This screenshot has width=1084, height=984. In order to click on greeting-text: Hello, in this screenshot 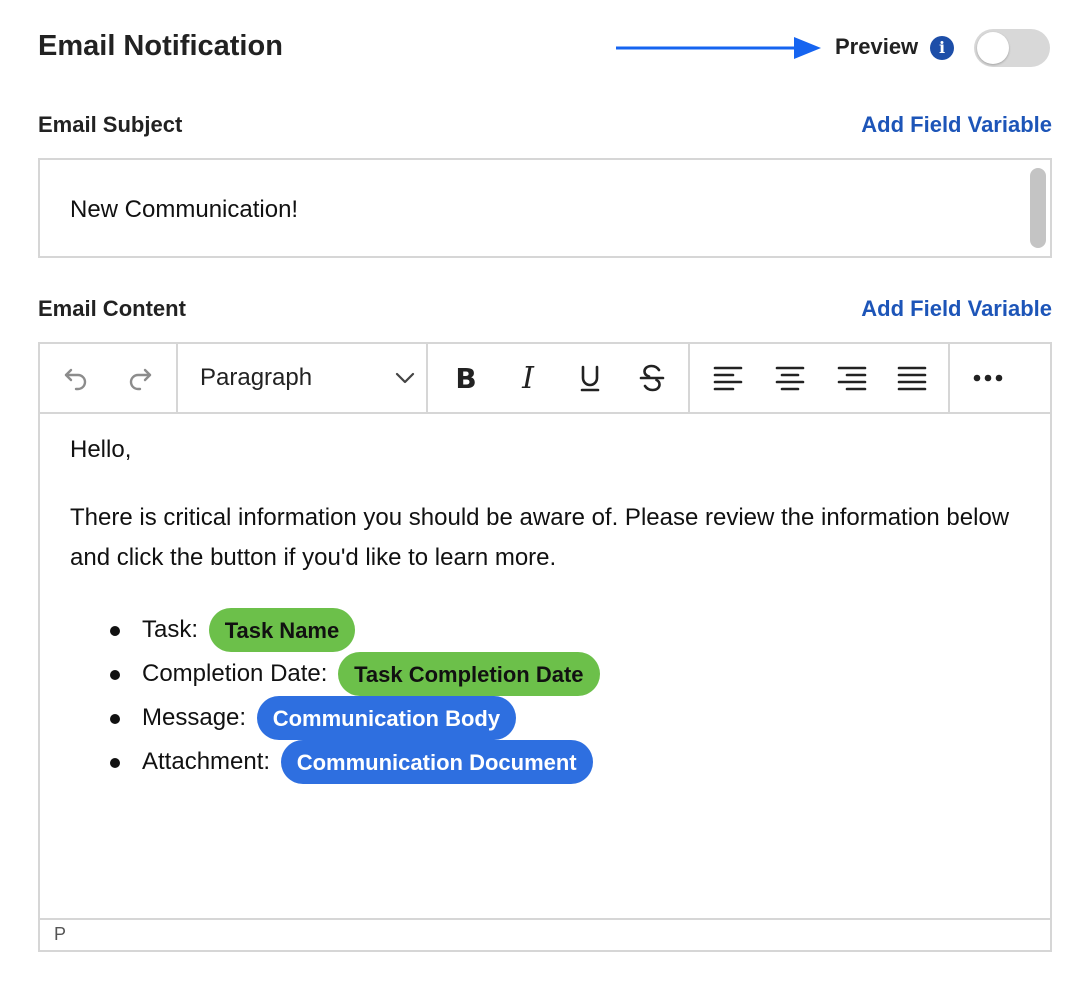, I will do `click(101, 449)`.